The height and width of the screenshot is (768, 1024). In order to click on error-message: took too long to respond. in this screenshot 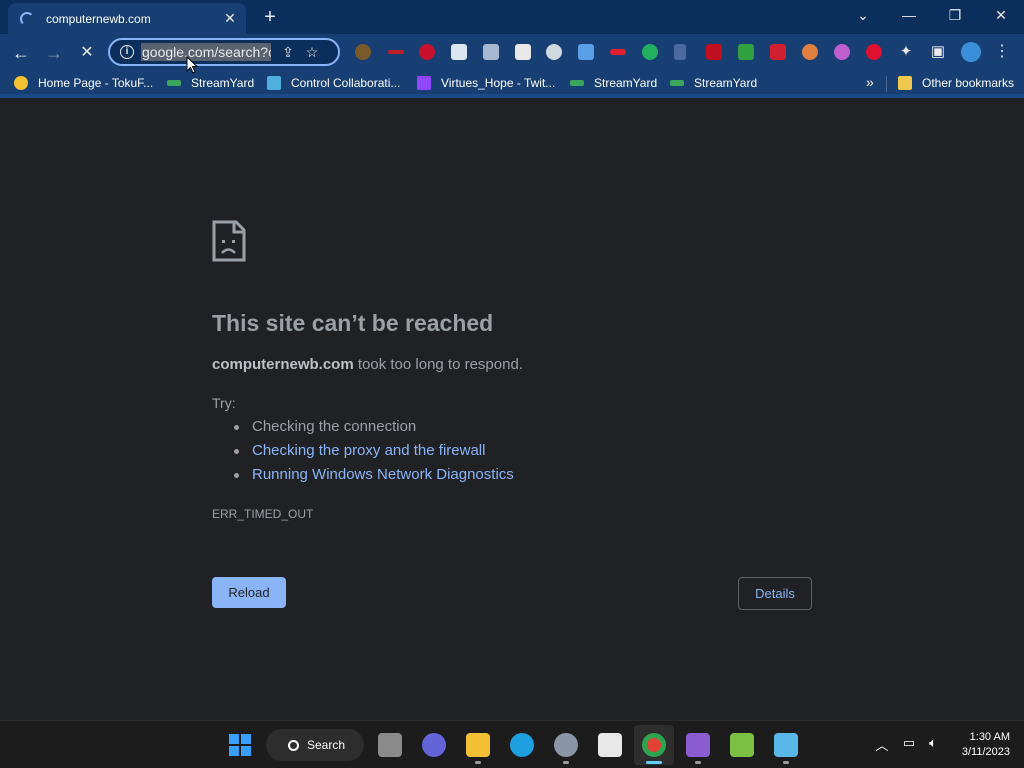, I will do `click(438, 364)`.